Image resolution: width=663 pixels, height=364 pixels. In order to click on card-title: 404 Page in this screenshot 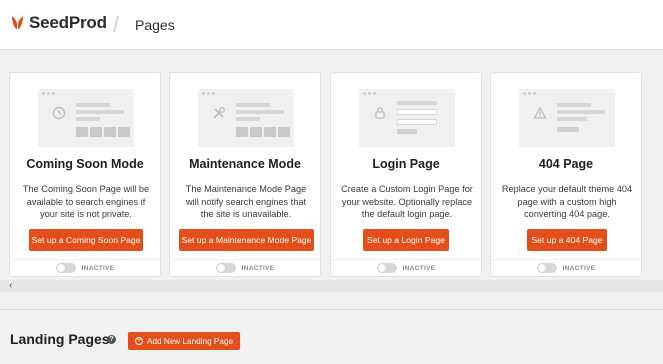, I will do `click(566, 164)`.